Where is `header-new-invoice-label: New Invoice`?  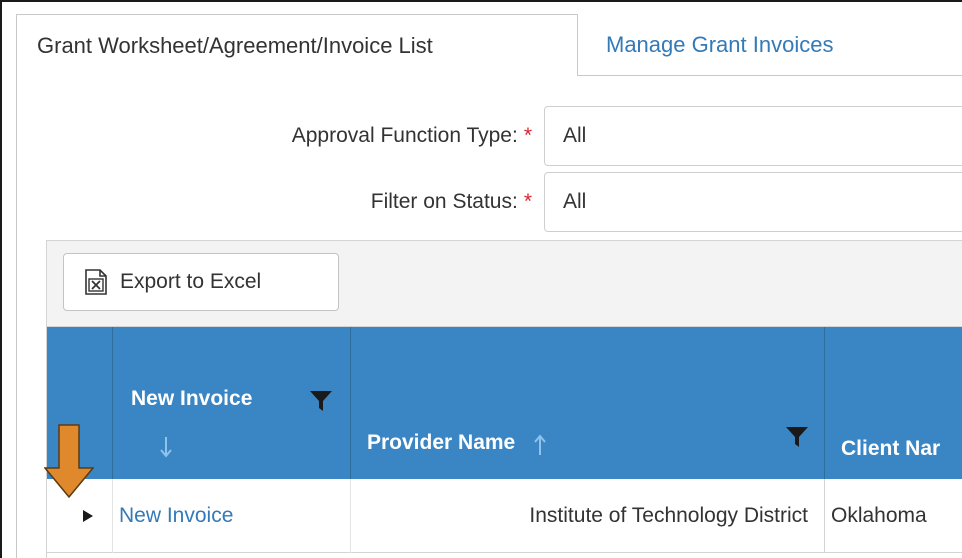
header-new-invoice-label: New Invoice is located at coordinates (191, 399).